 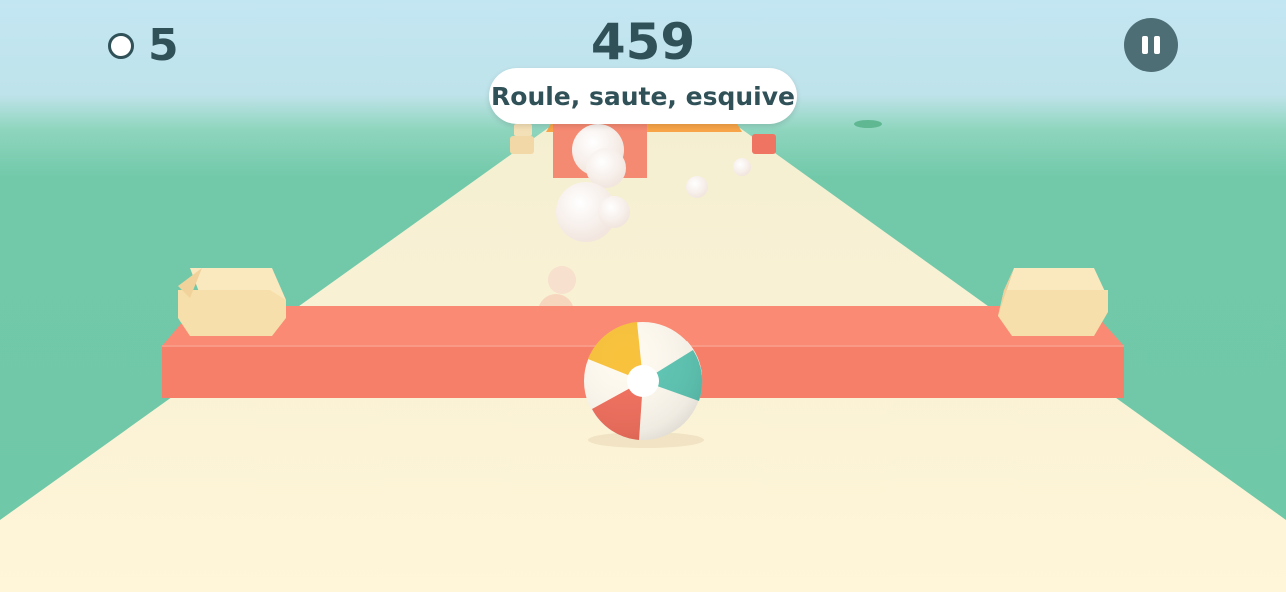 What do you see at coordinates (643, 42) in the screenshot?
I see `score: 459` at bounding box center [643, 42].